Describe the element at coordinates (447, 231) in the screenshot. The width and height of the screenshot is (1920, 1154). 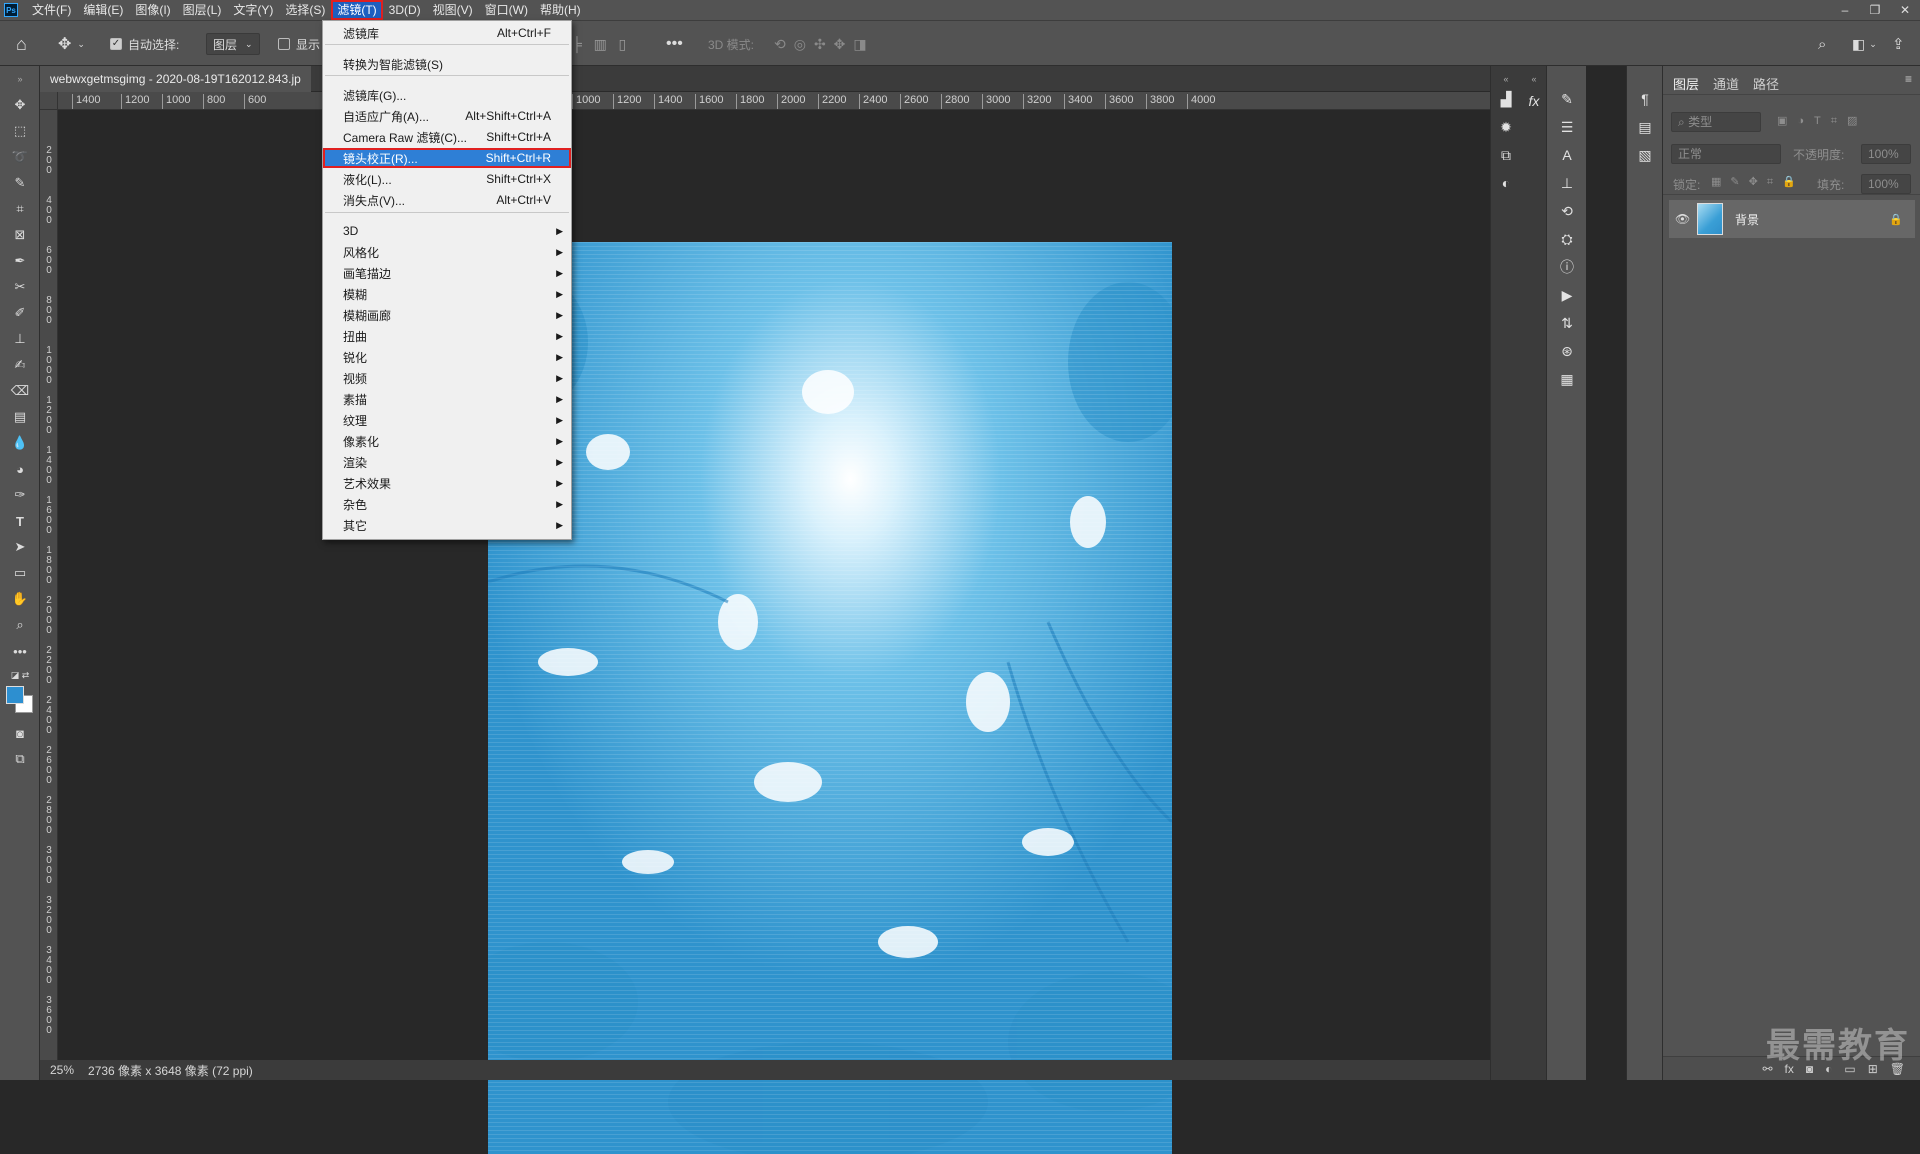
I see `filter-submenu-item: 3D ▶` at that location.